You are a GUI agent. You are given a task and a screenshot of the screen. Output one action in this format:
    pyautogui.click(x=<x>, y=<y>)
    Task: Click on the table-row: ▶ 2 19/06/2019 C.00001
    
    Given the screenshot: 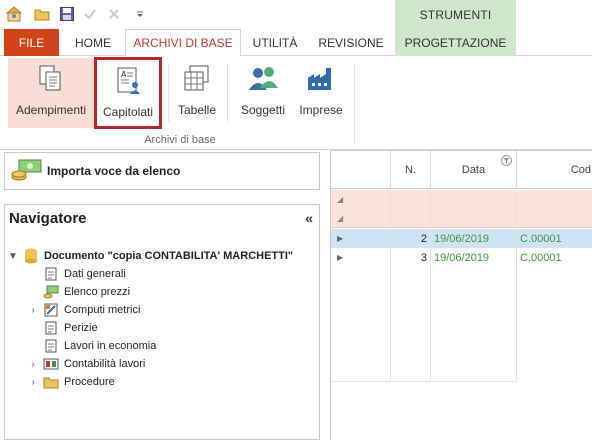 What is the action you would take?
    pyautogui.click(x=461, y=238)
    